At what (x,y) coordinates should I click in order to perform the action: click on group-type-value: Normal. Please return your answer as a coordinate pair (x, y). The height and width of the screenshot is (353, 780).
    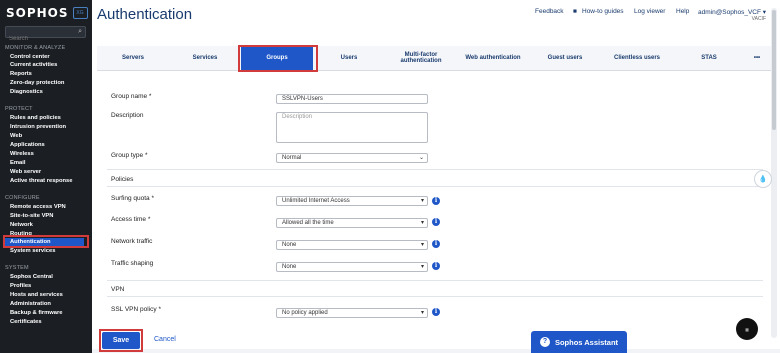
    Looking at the image, I should click on (292, 158).